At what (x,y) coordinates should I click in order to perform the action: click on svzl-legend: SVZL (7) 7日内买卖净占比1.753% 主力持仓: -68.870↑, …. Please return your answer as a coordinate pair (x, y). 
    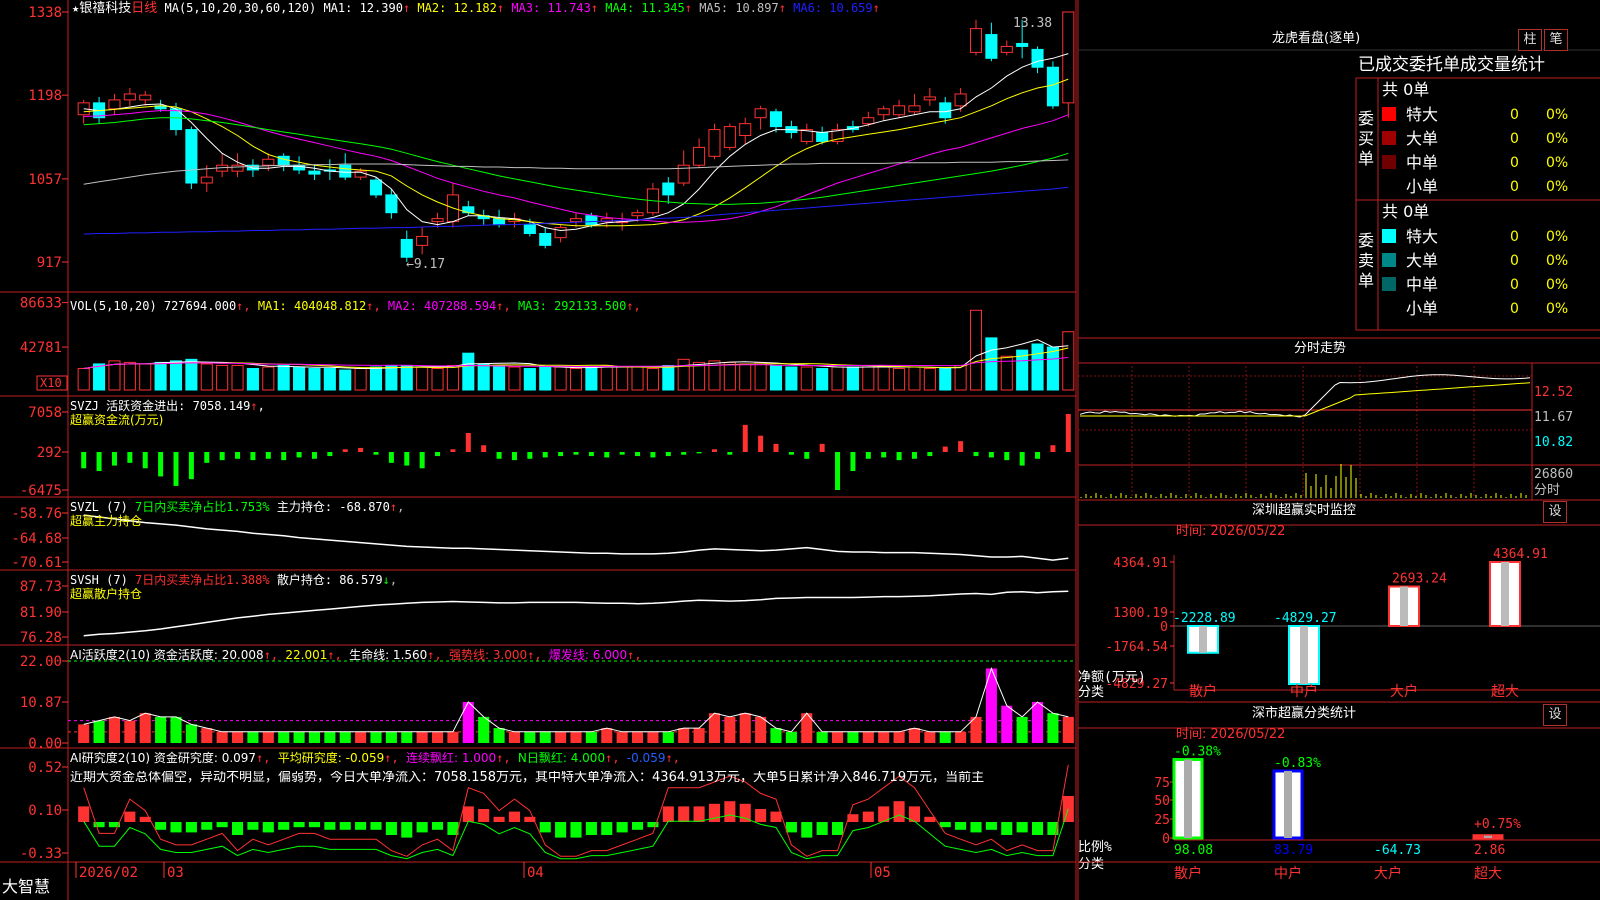
    Looking at the image, I should click on (237, 514).